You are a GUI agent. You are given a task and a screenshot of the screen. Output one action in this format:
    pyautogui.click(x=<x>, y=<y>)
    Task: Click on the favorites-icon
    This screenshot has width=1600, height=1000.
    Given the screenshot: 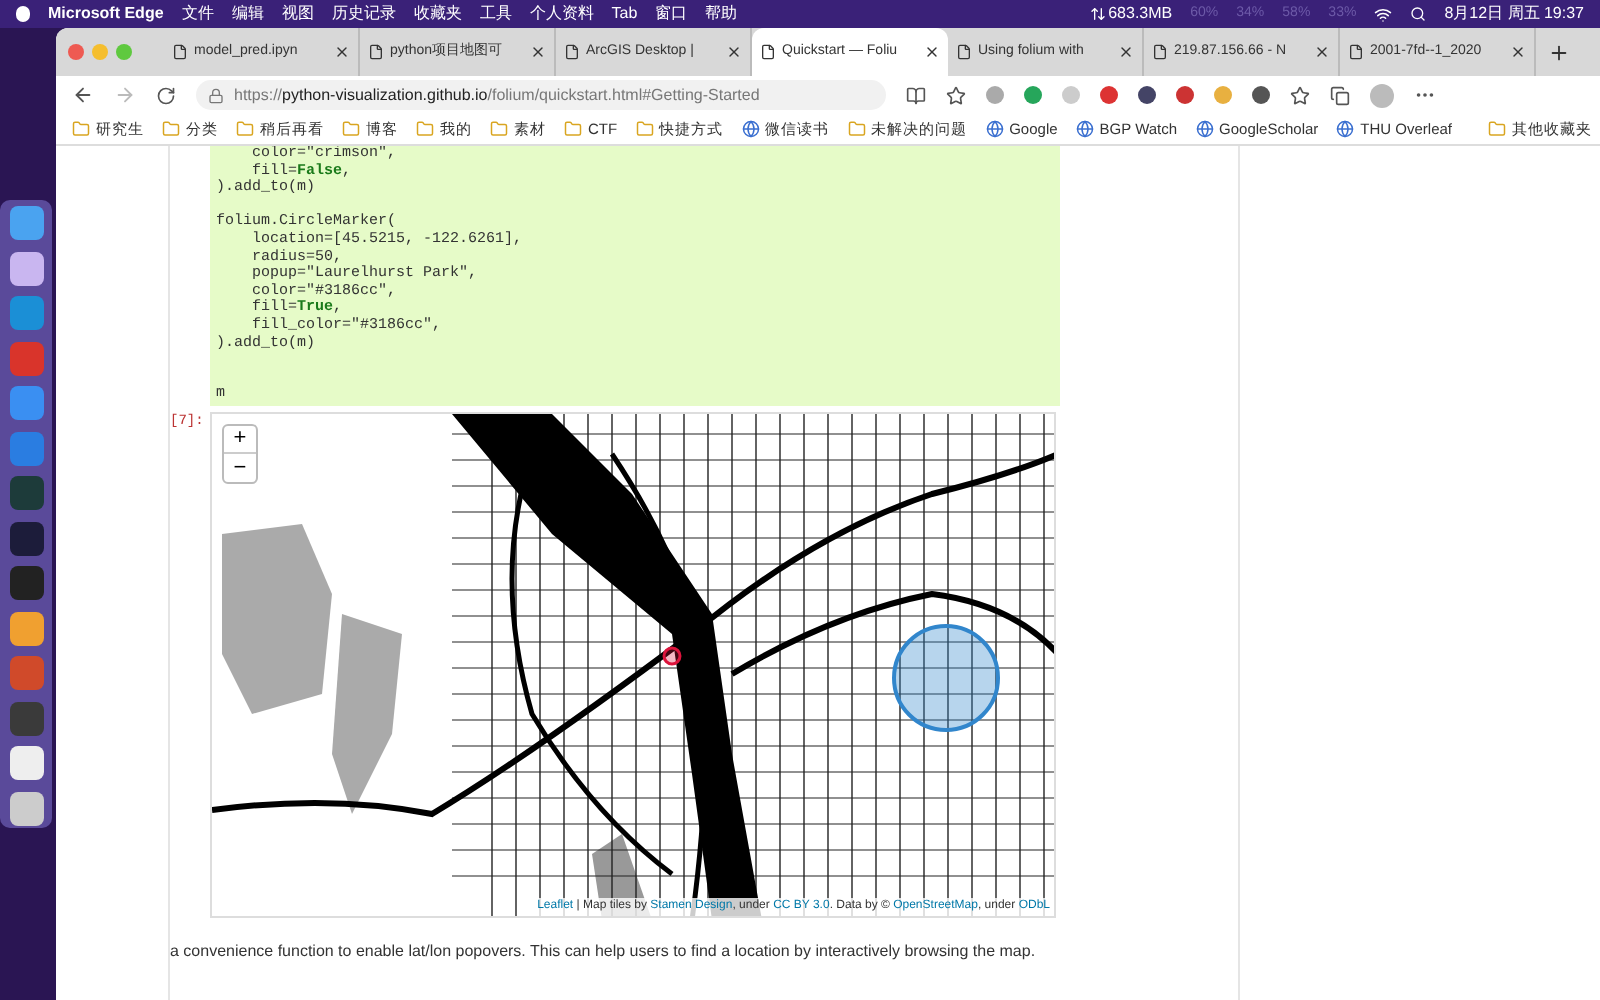 What is the action you would take?
    pyautogui.click(x=1300, y=95)
    